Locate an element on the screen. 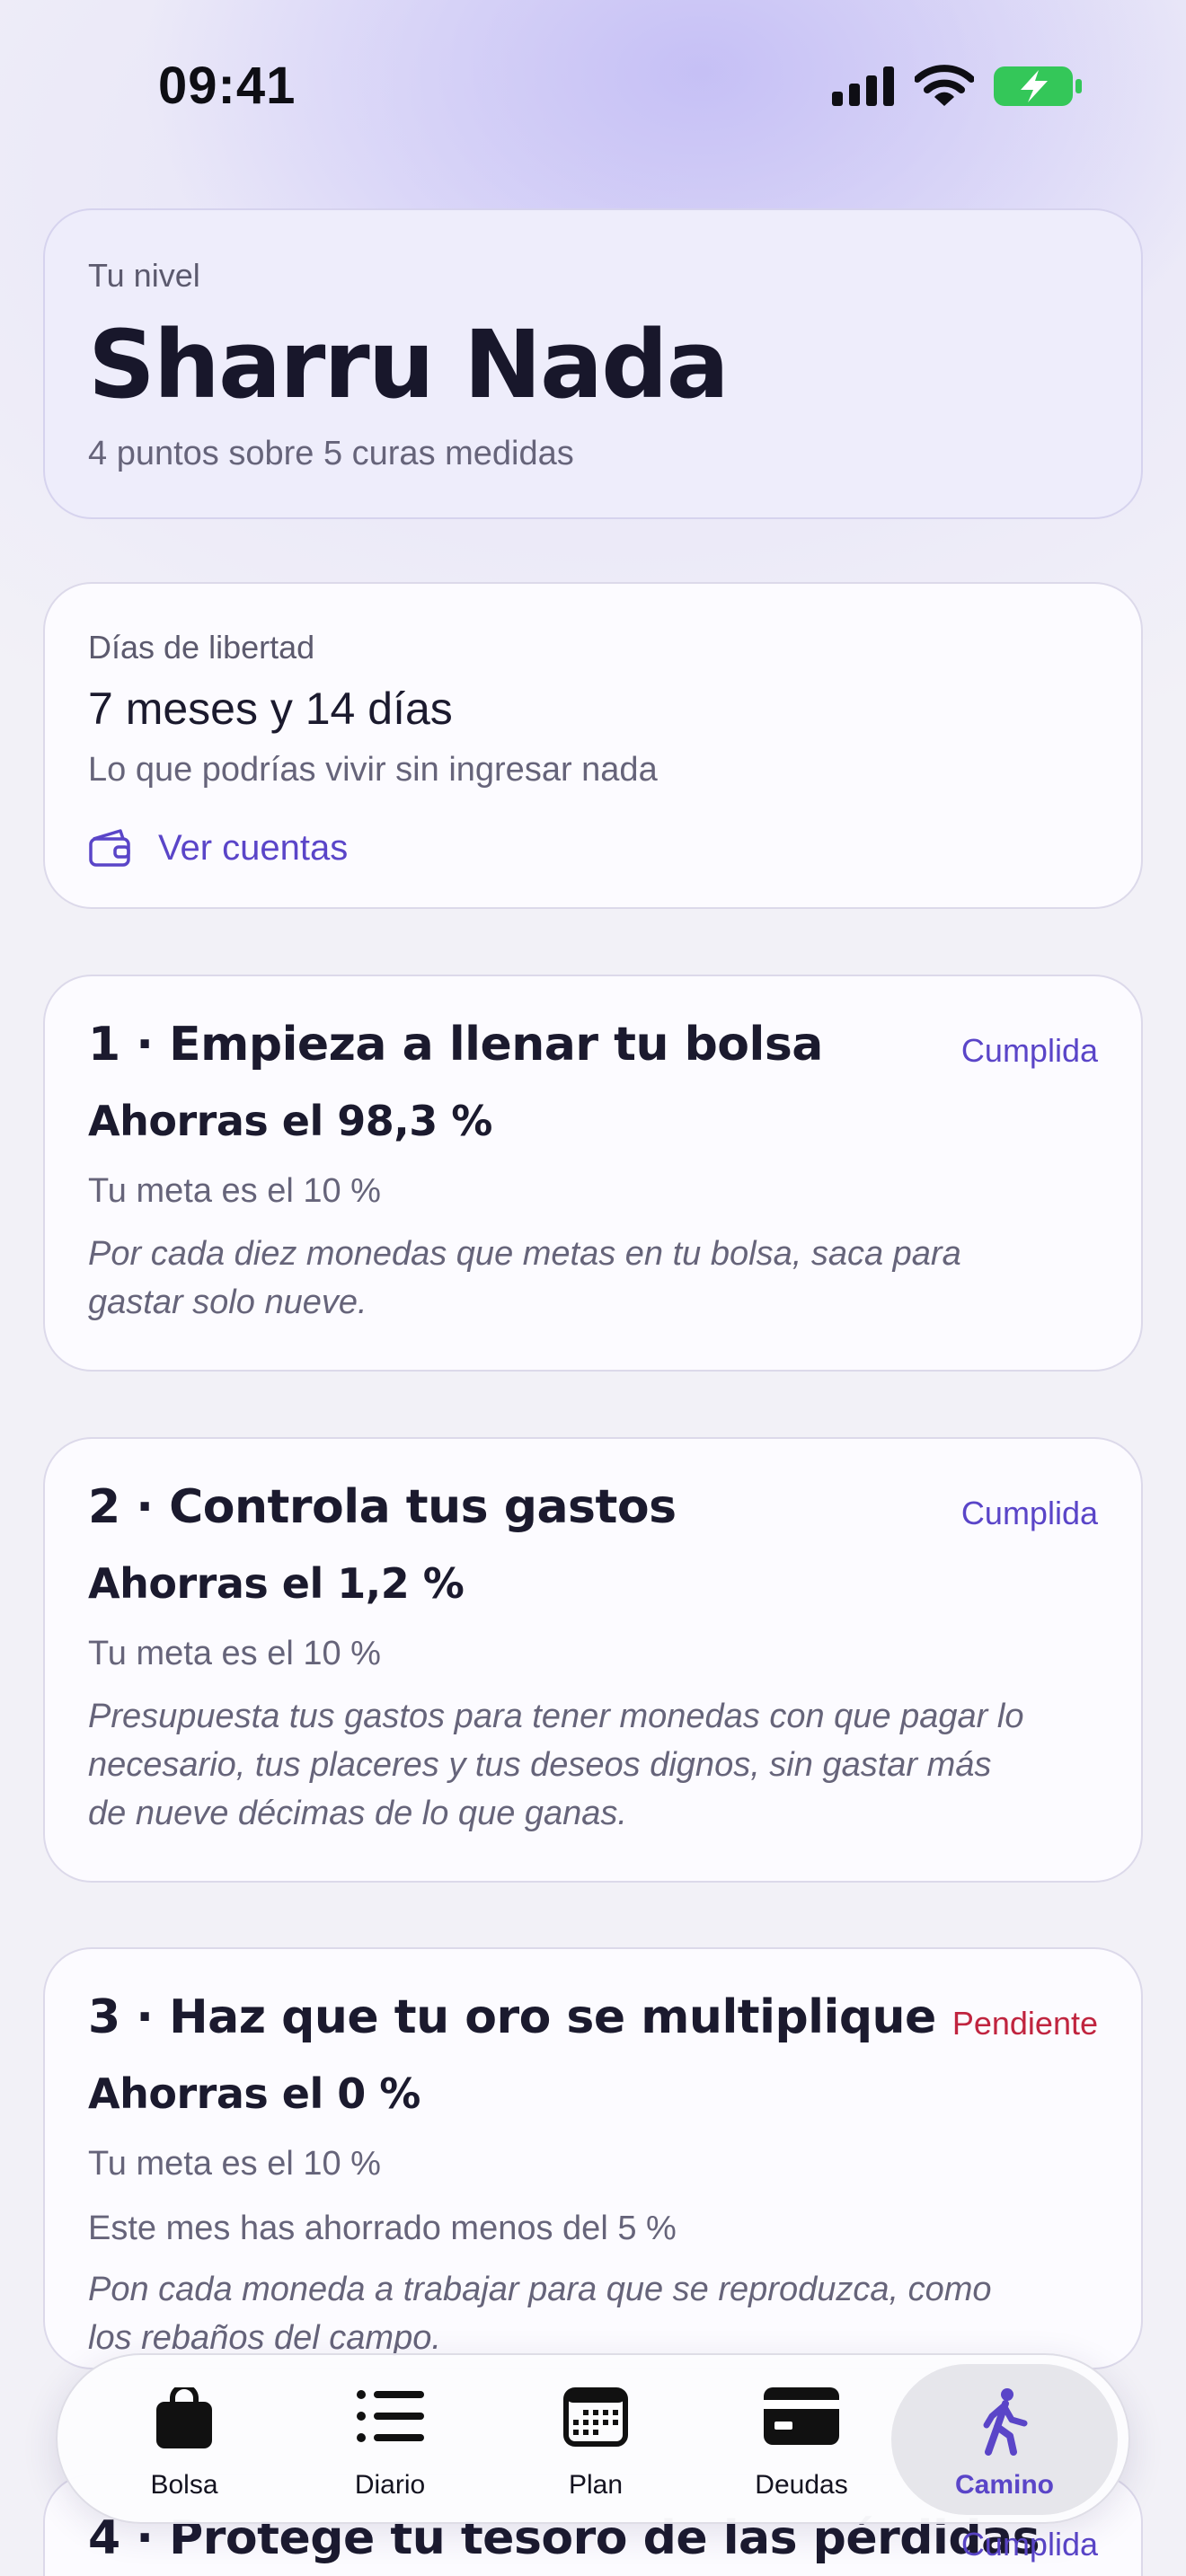 Image resolution: width=1186 pixels, height=2576 pixels. status-icons is located at coordinates (958, 86).